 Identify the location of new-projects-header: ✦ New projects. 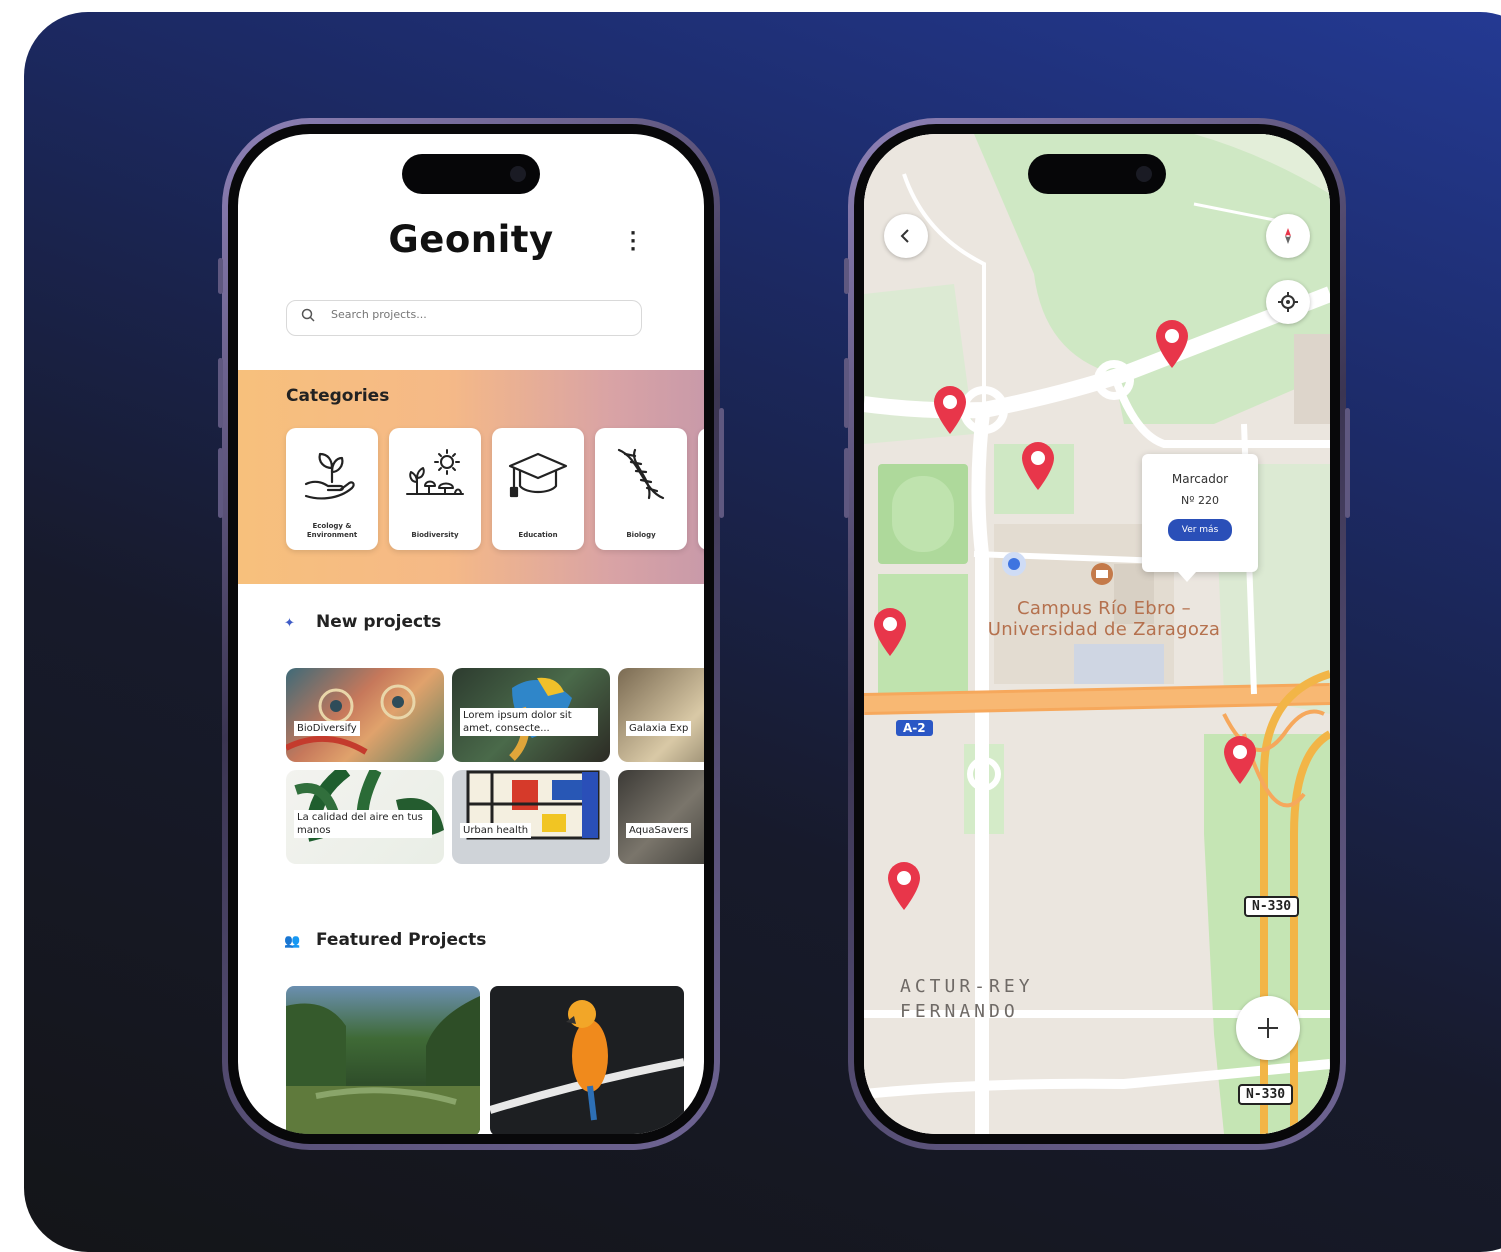
(362, 622).